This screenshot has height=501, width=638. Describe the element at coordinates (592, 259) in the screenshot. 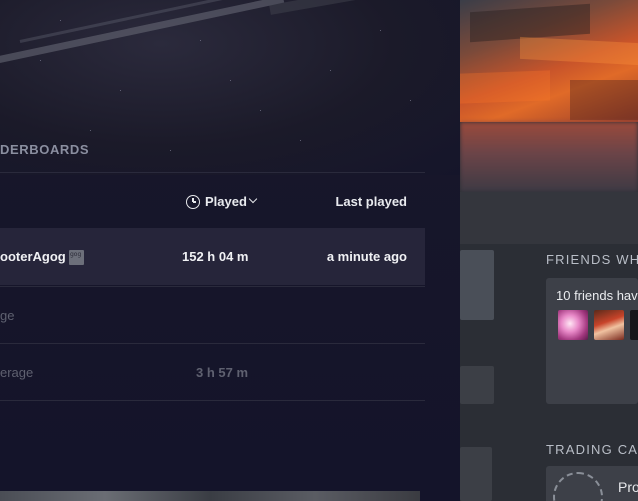

I see `friends-heading: FRIENDS WH` at that location.